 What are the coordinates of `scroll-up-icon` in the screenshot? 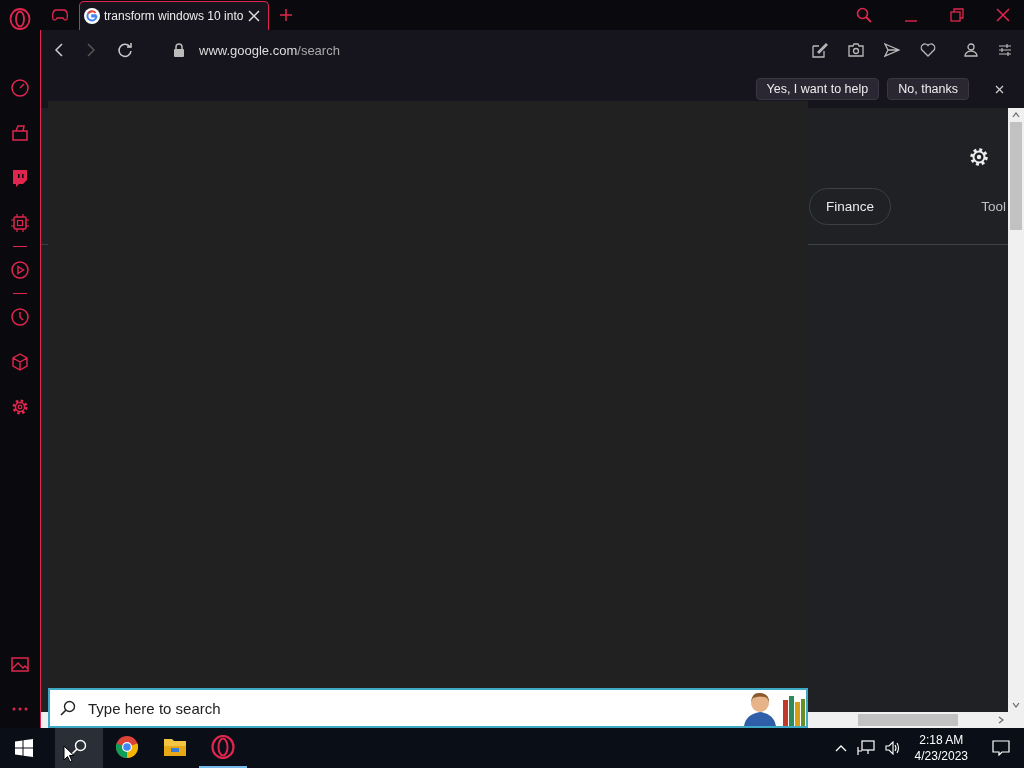 It's located at (1016, 115).